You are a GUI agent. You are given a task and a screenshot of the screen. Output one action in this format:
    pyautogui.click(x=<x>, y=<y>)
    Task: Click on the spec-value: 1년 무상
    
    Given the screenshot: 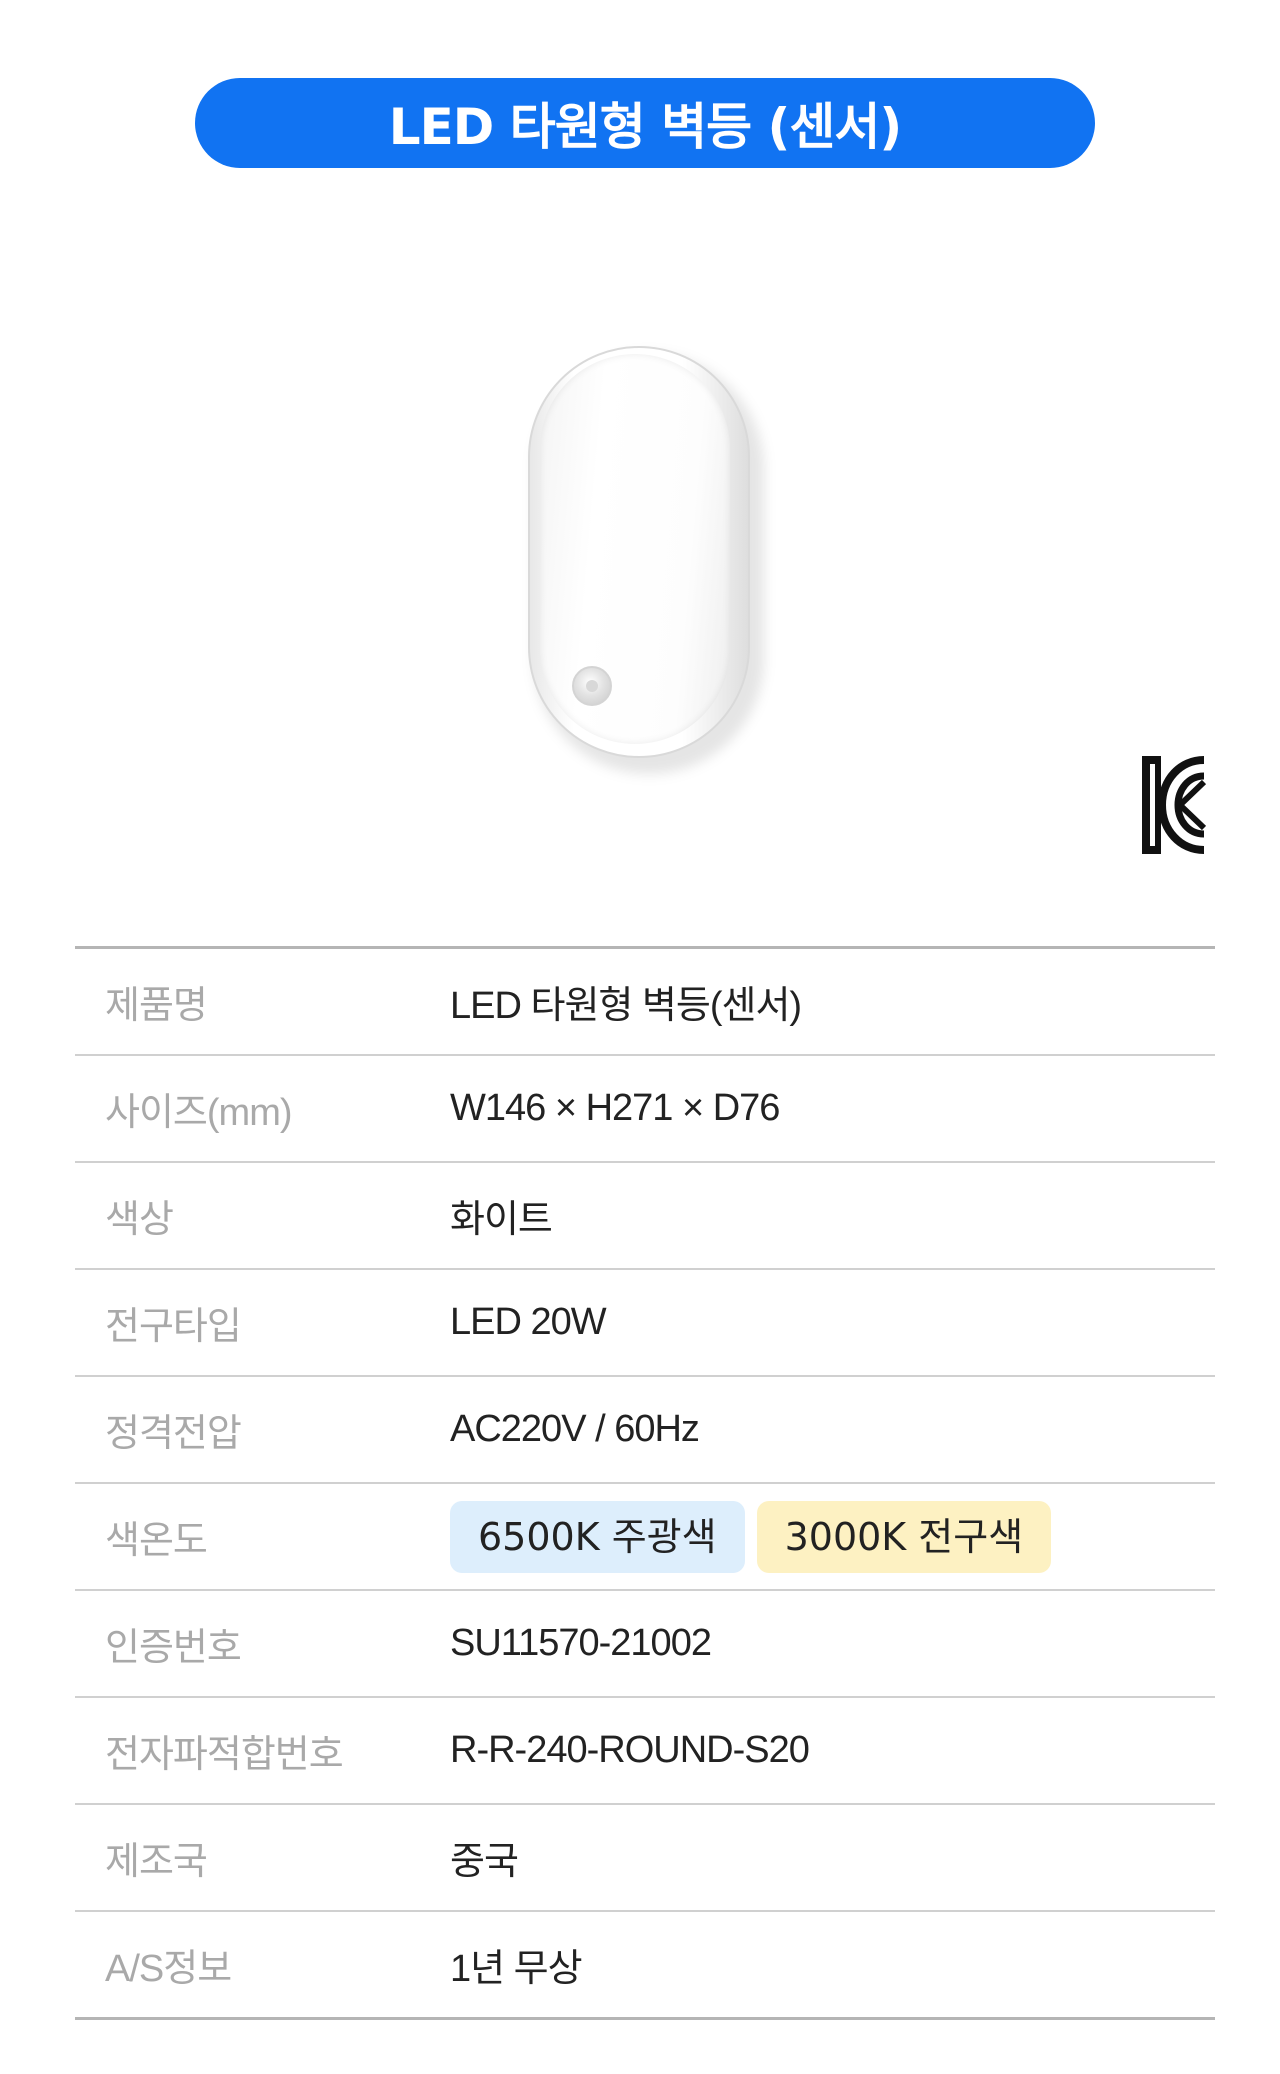 What is the action you would take?
    pyautogui.click(x=516, y=1969)
    